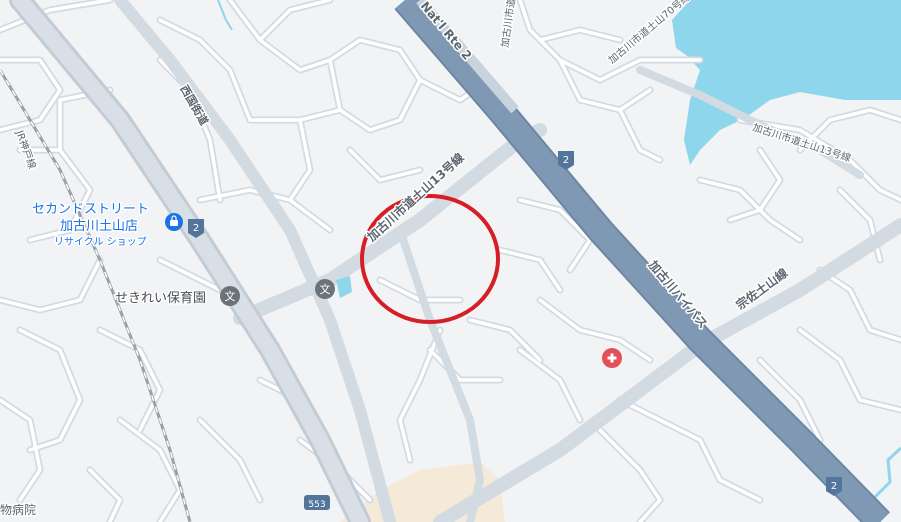 This screenshot has width=901, height=522. What do you see at coordinates (566, 160) in the screenshot?
I see `route-shield-2-a-label: 2` at bounding box center [566, 160].